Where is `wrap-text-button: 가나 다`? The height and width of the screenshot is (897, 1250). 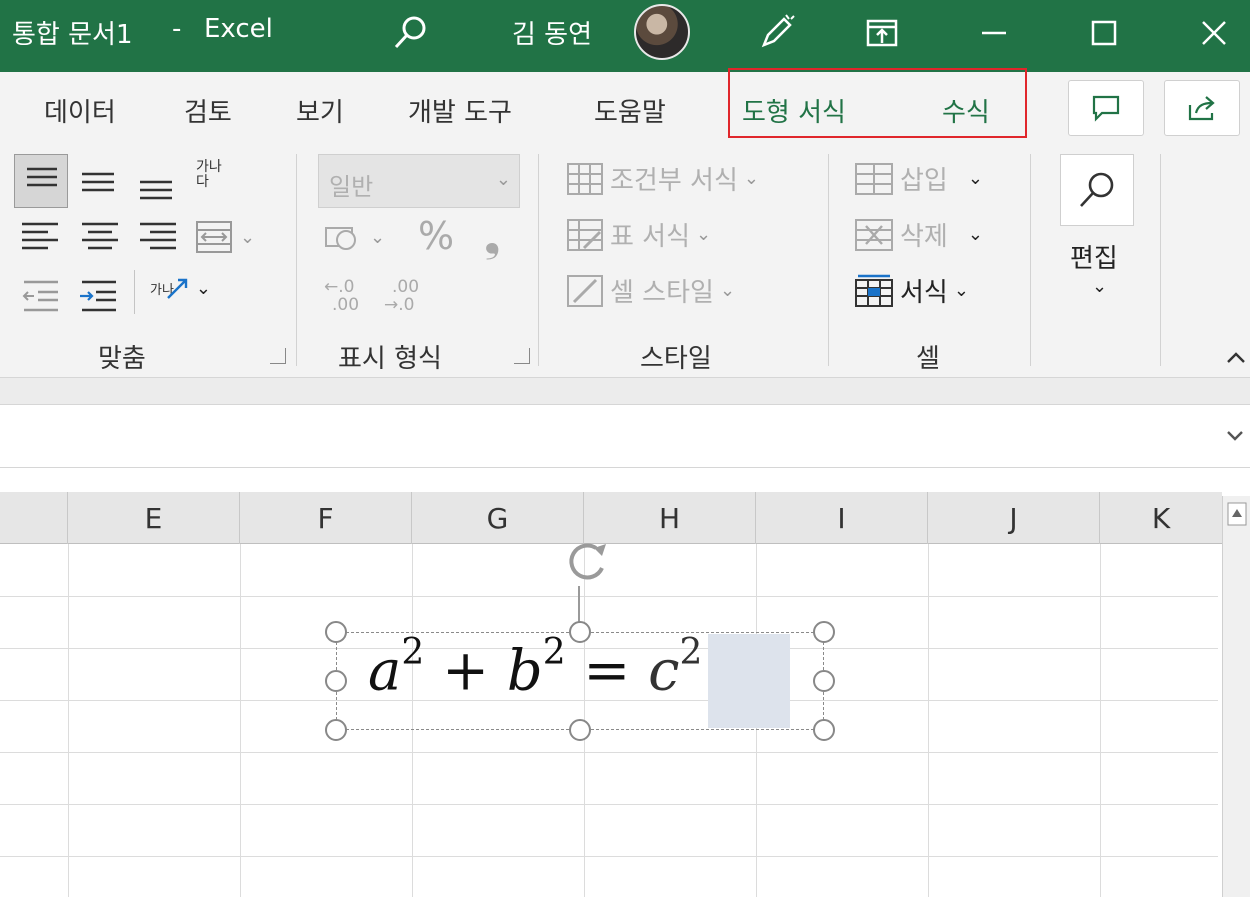
wrap-text-button: 가나 다 is located at coordinates (209, 175).